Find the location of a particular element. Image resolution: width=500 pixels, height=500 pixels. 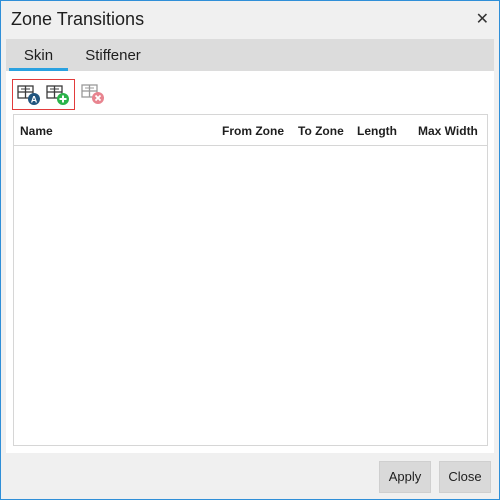

svg-text: A is located at coordinates (34, 100).